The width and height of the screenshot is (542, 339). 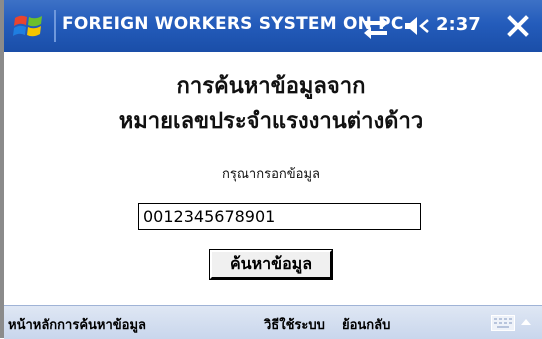 I want to click on search-button: ค้นหาข้อมูล, so click(x=271, y=264).